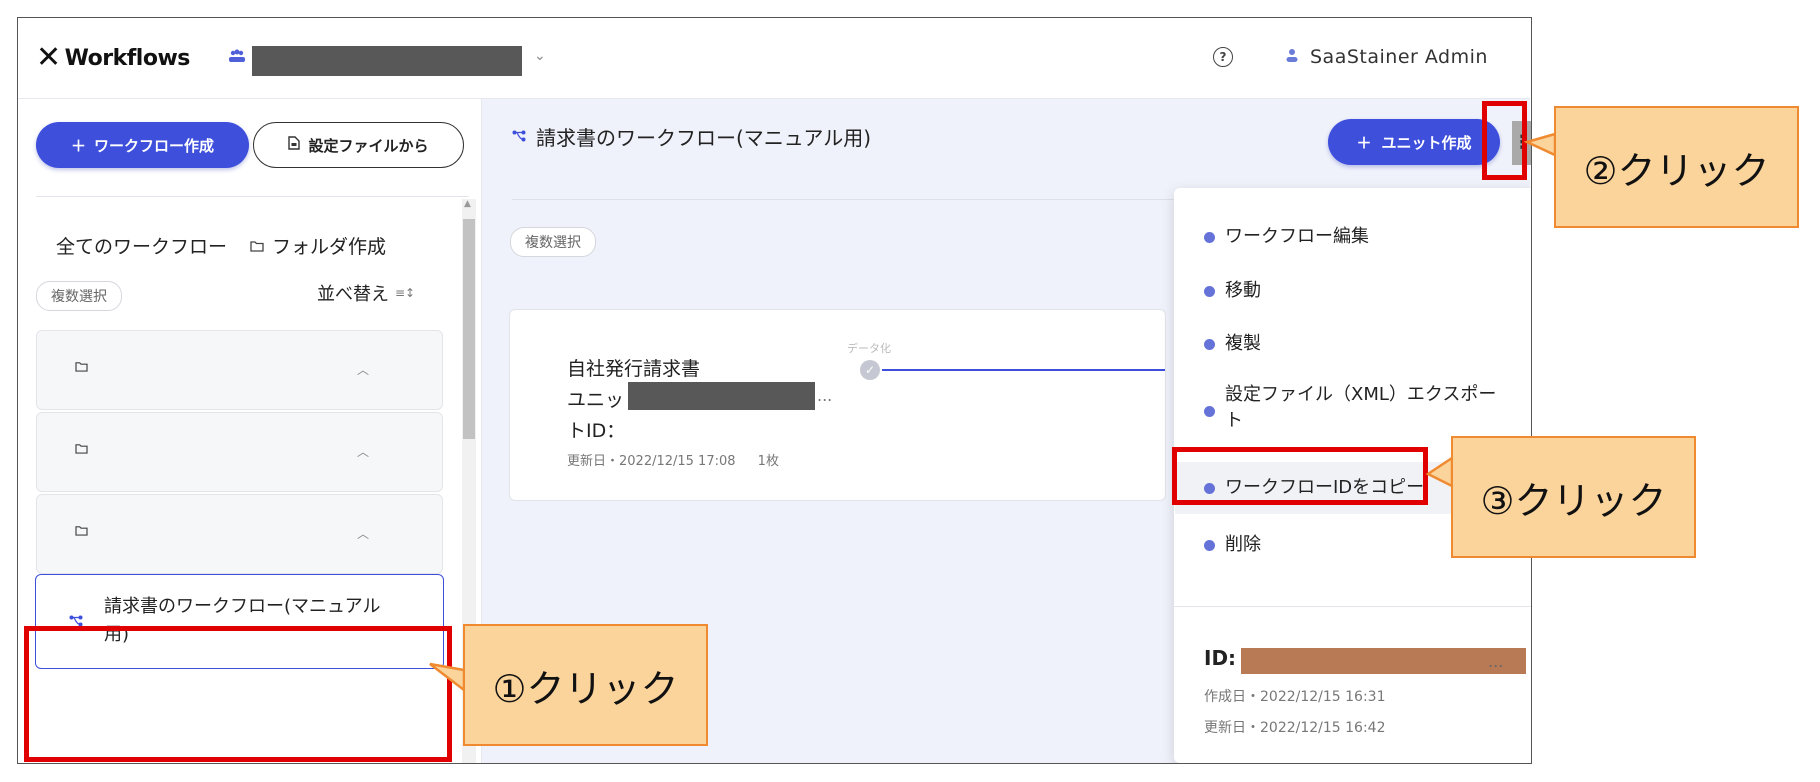 Image resolution: width=1820 pixels, height=782 pixels. I want to click on callout-step2: ②クリック, so click(1676, 167).